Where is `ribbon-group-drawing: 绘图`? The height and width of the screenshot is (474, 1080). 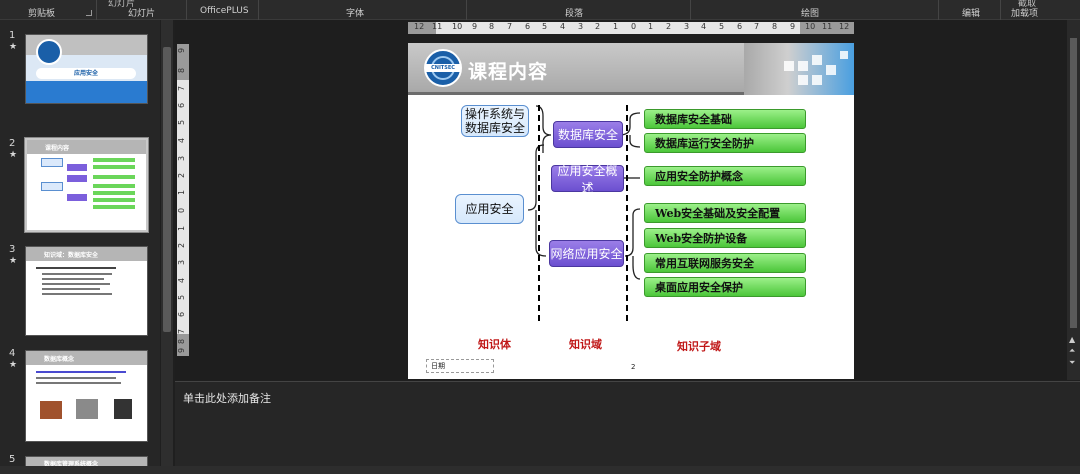
ribbon-group-drawing: 绘图 is located at coordinates (810, 12).